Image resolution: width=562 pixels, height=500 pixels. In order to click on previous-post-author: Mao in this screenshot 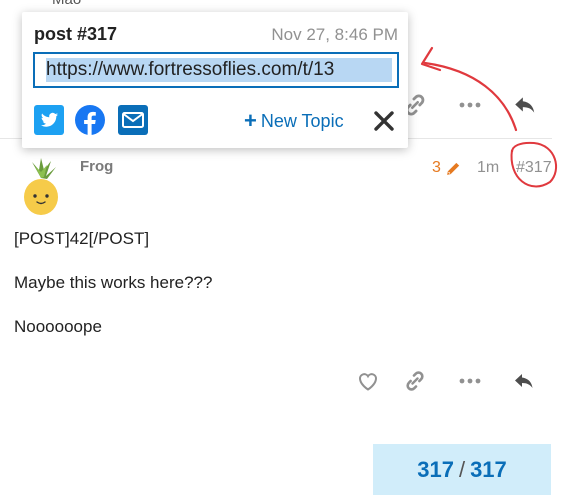, I will do `click(66, 4)`.